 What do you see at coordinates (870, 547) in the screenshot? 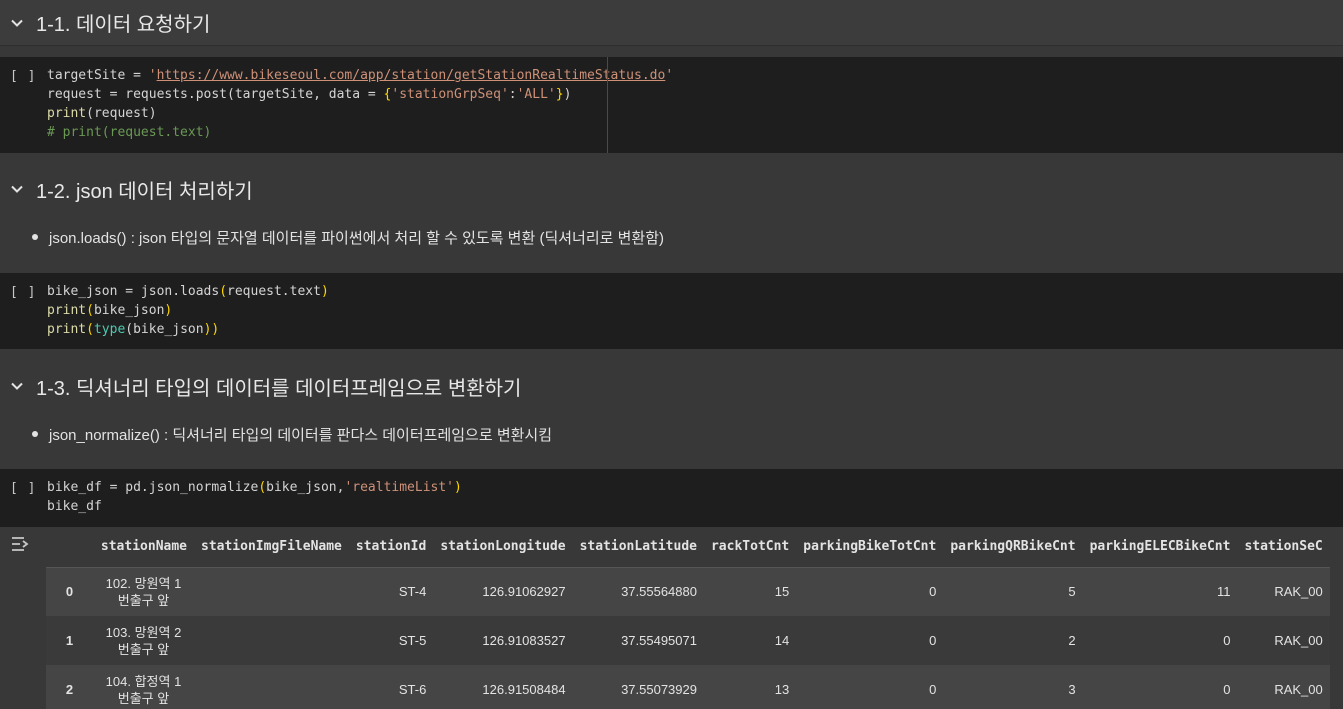
I see `column-header: parkingBikeTotCnt` at bounding box center [870, 547].